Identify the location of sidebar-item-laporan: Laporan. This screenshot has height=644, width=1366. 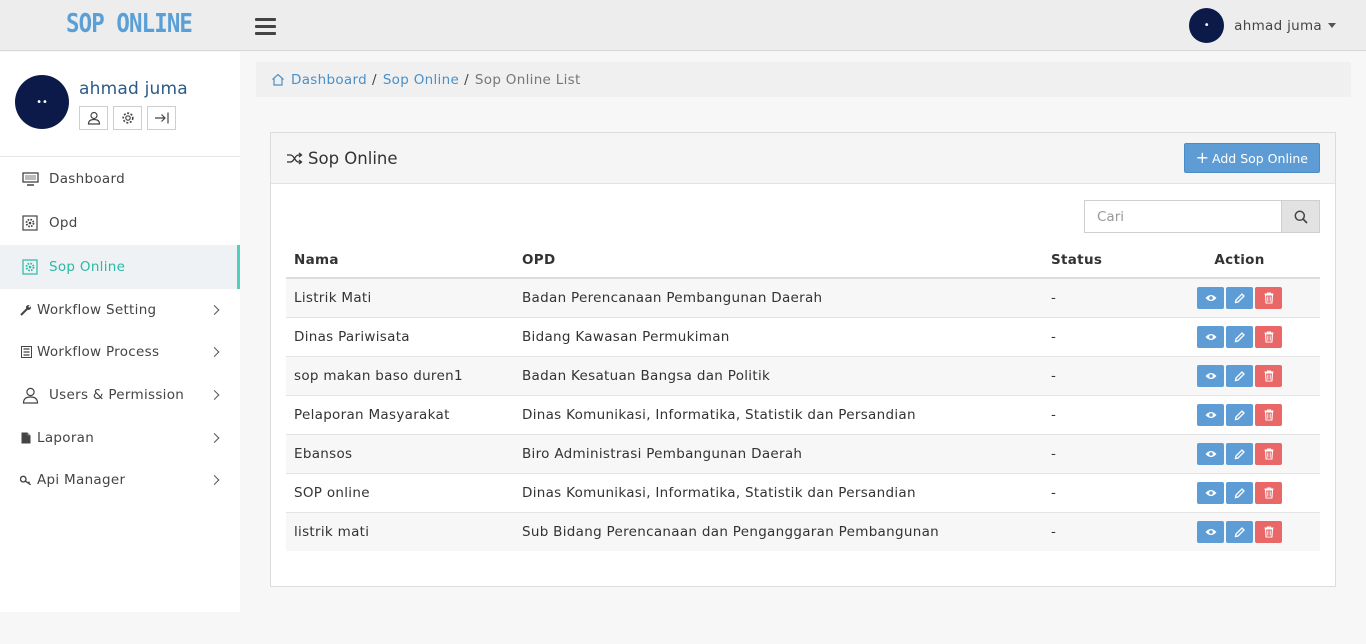
(120, 438).